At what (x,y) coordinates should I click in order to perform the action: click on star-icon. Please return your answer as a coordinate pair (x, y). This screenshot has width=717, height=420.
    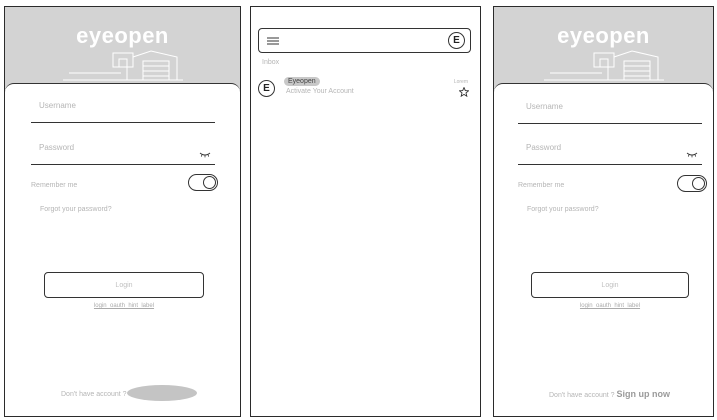
    Looking at the image, I should click on (464, 92).